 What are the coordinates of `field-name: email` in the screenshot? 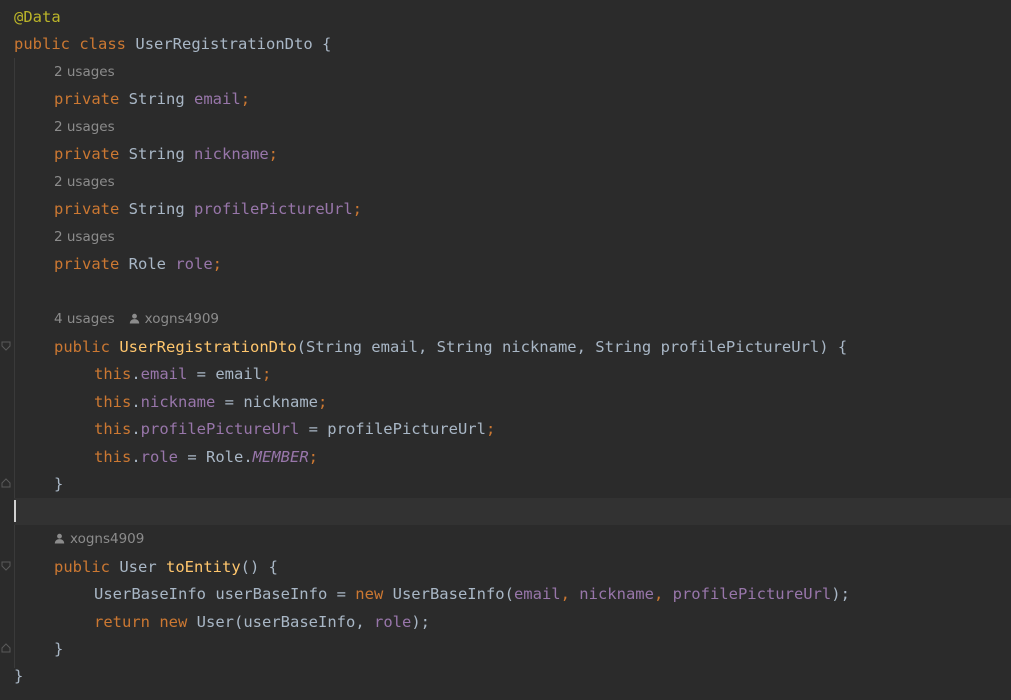 It's located at (217, 99).